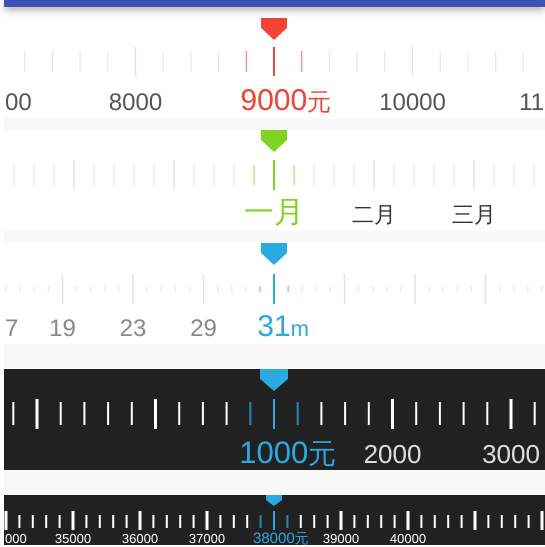 Image resolution: width=545 pixels, height=547 pixels. I want to click on scale-label: 39000, so click(341, 538).